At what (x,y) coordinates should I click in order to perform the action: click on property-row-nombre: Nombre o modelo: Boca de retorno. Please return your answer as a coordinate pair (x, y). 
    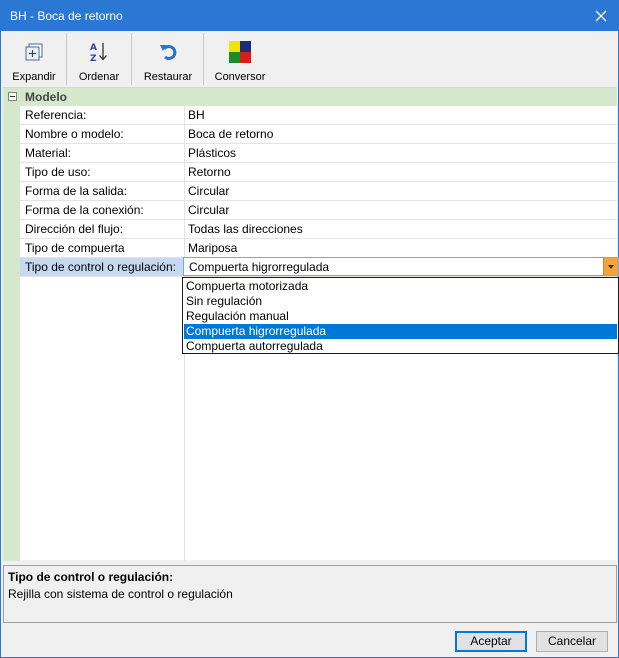
    Looking at the image, I should click on (318, 134).